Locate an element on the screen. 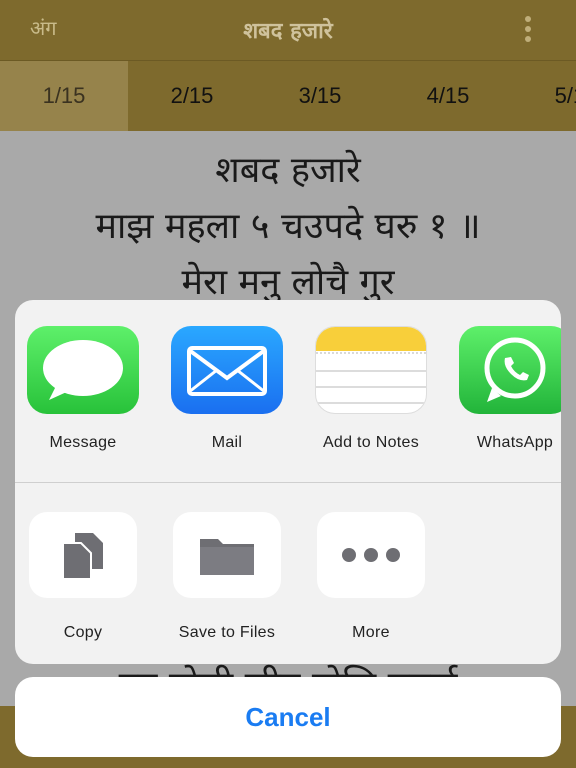 The width and height of the screenshot is (576, 768). mail-icon is located at coordinates (227, 370).